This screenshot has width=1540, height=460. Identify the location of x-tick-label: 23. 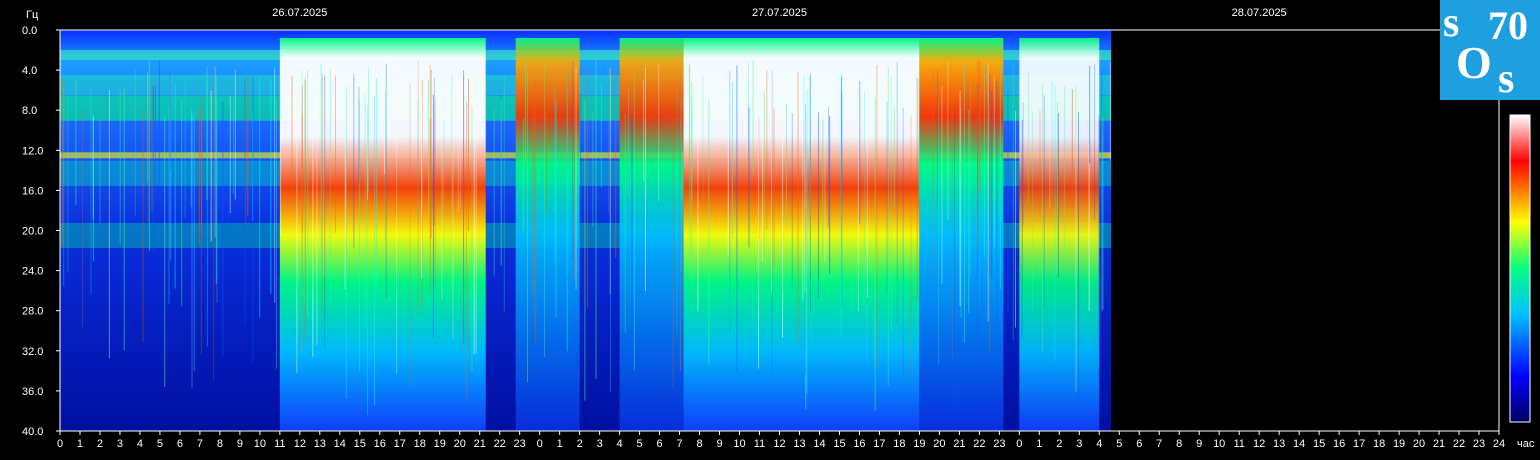
(999, 444).